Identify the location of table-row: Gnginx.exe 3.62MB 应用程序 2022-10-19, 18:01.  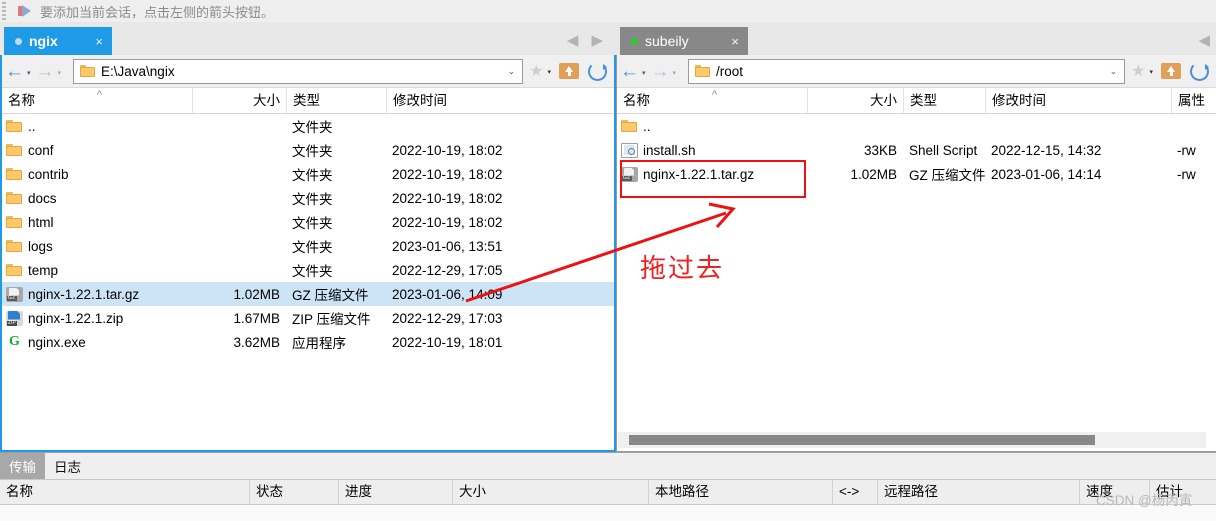
(308, 342).